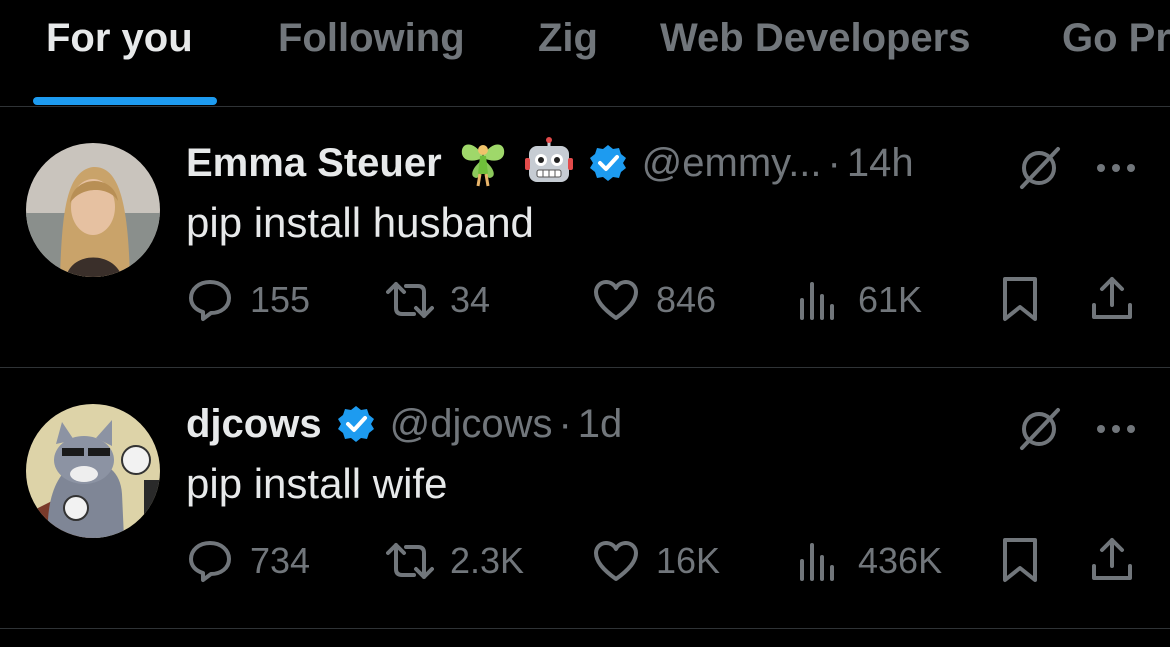 This screenshot has height=647, width=1170. Describe the element at coordinates (317, 483) in the screenshot. I see `tweet-text: pip install wife` at that location.